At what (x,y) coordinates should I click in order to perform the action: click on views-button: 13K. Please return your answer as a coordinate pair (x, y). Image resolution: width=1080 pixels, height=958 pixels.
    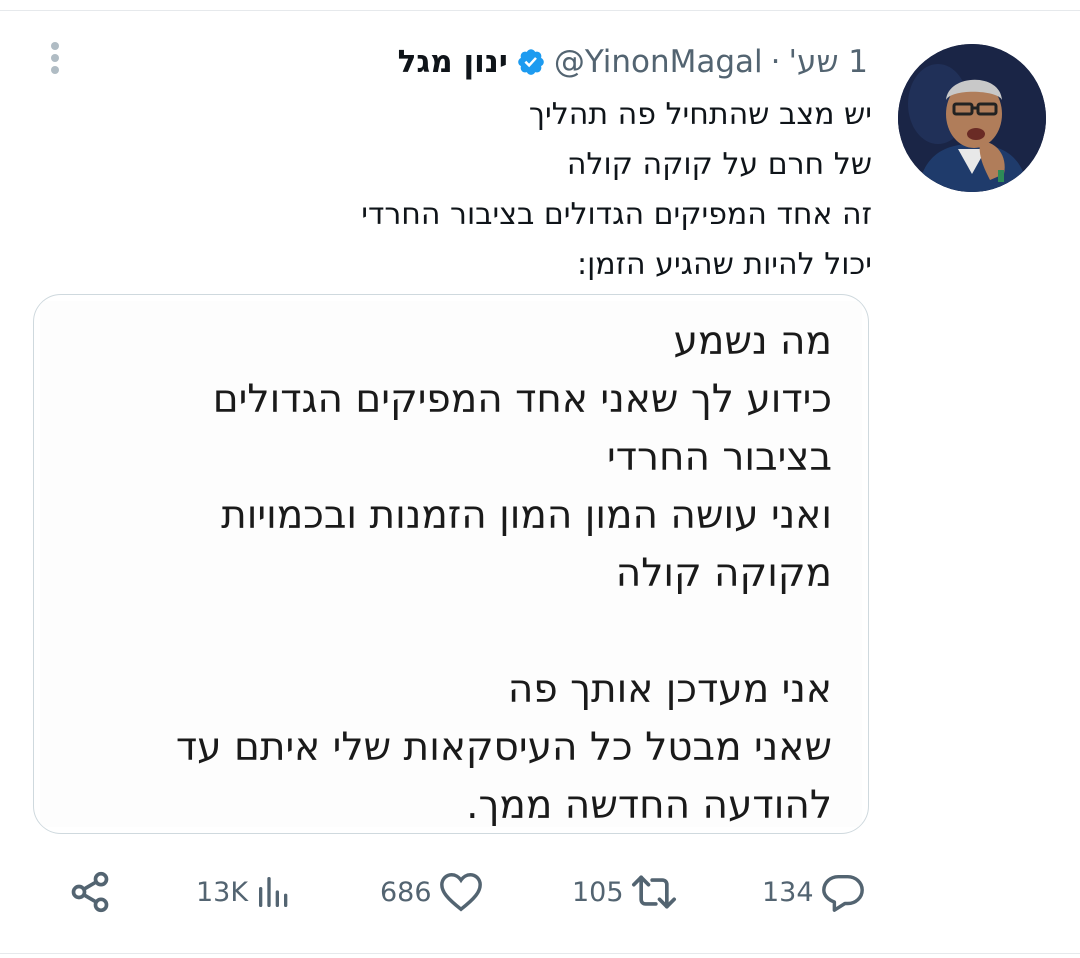
    Looking at the image, I should click on (245, 892).